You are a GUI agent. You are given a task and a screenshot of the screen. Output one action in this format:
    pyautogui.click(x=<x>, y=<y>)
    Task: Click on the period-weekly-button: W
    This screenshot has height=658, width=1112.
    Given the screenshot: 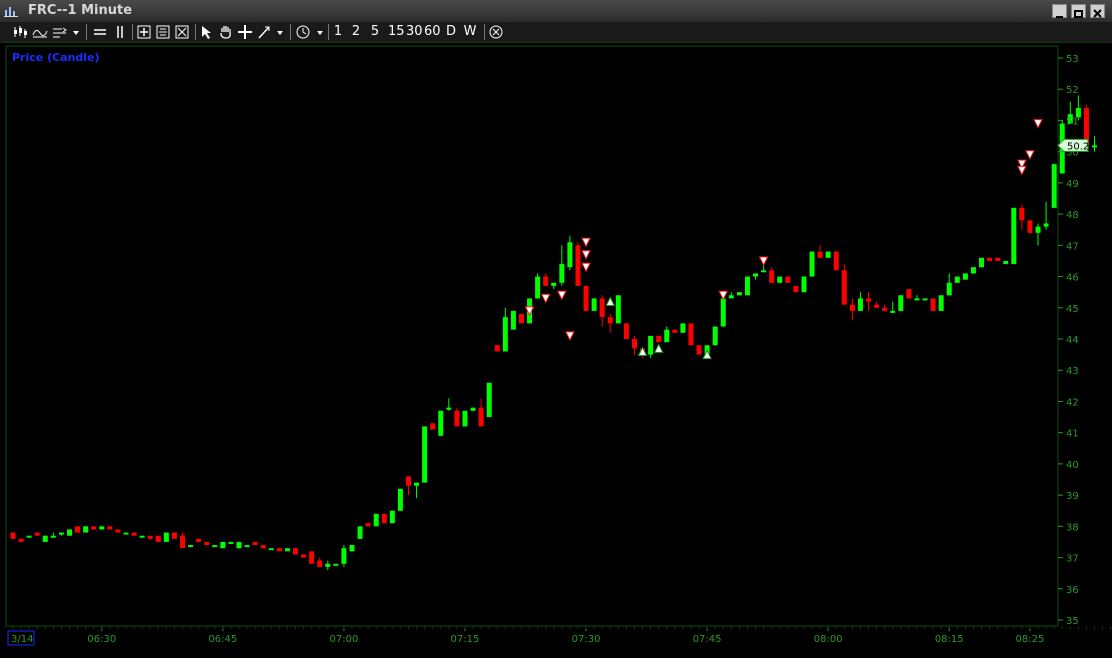 What is the action you would take?
    pyautogui.click(x=470, y=32)
    